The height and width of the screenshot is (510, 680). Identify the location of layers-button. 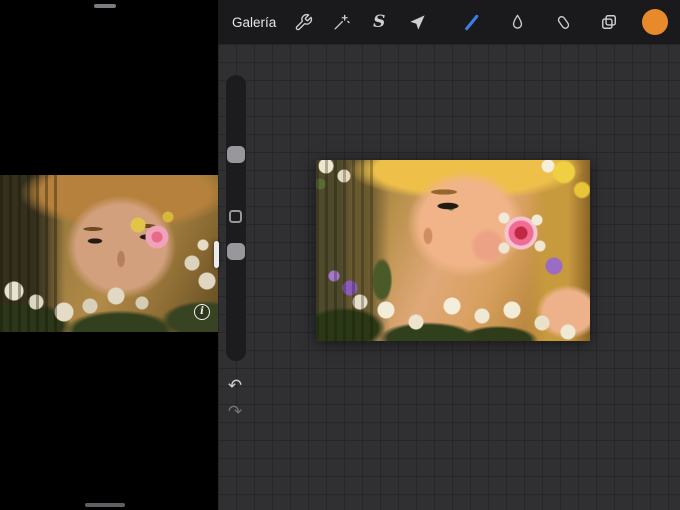
(609, 22).